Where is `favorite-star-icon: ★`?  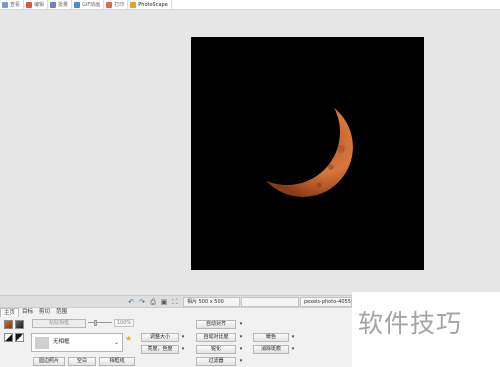
favorite-star-icon: ★ is located at coordinates (128, 338).